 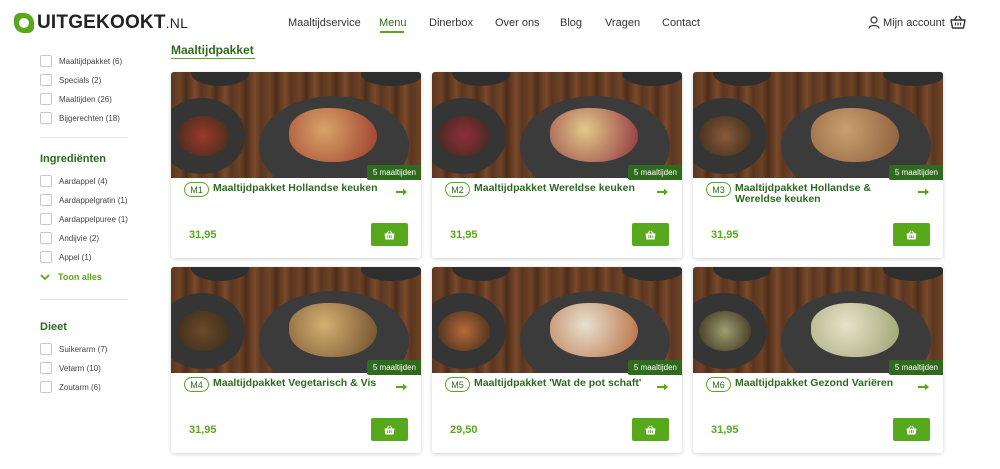 I want to click on filter-diet-suikerarm: Suikerarm (7), so click(x=73, y=349).